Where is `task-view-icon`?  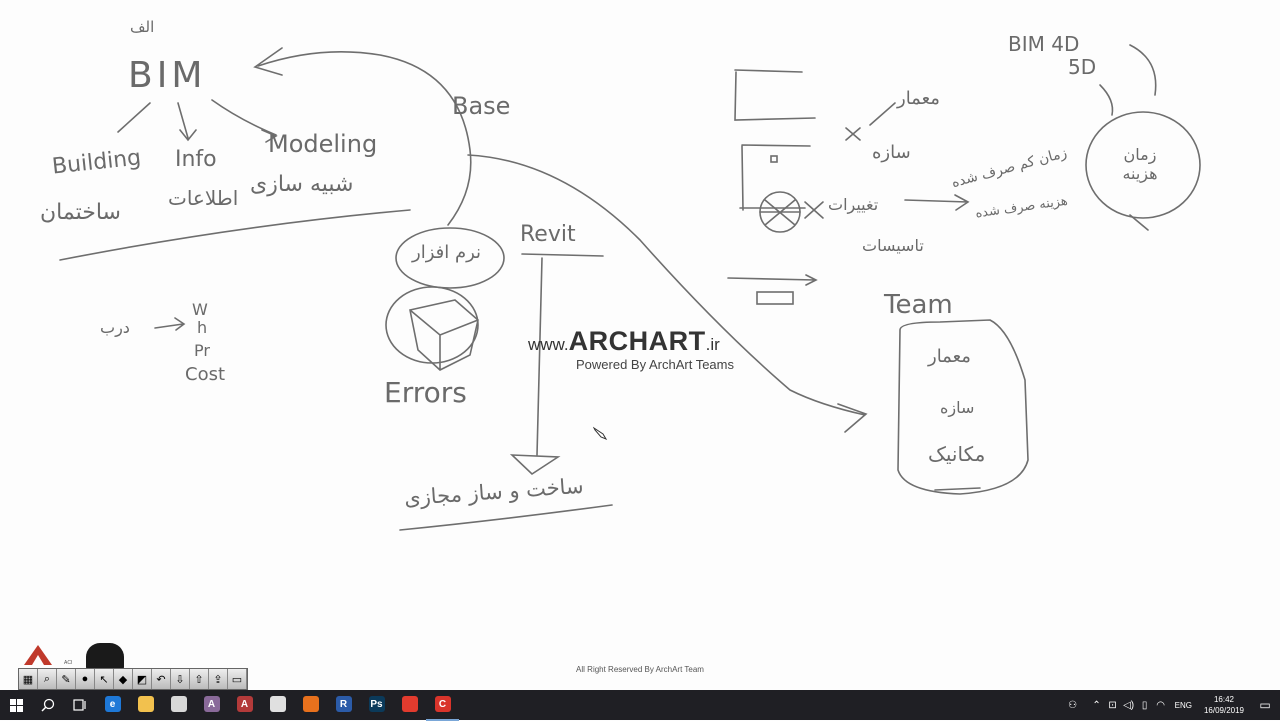
task-view-icon is located at coordinates (79, 705).